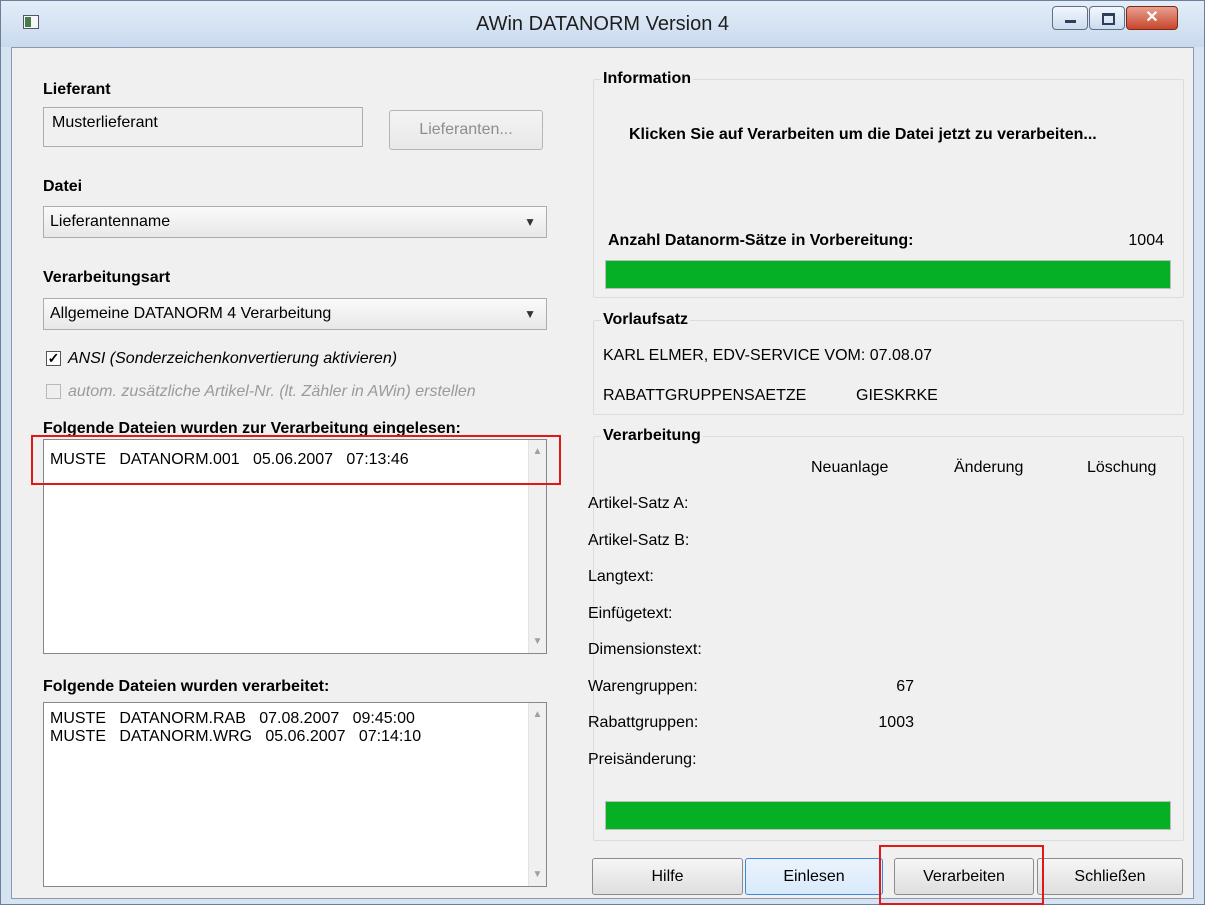 The width and height of the screenshot is (1217, 910). Describe the element at coordinates (814, 876) in the screenshot. I see `einlesen-button: Einlesen` at that location.